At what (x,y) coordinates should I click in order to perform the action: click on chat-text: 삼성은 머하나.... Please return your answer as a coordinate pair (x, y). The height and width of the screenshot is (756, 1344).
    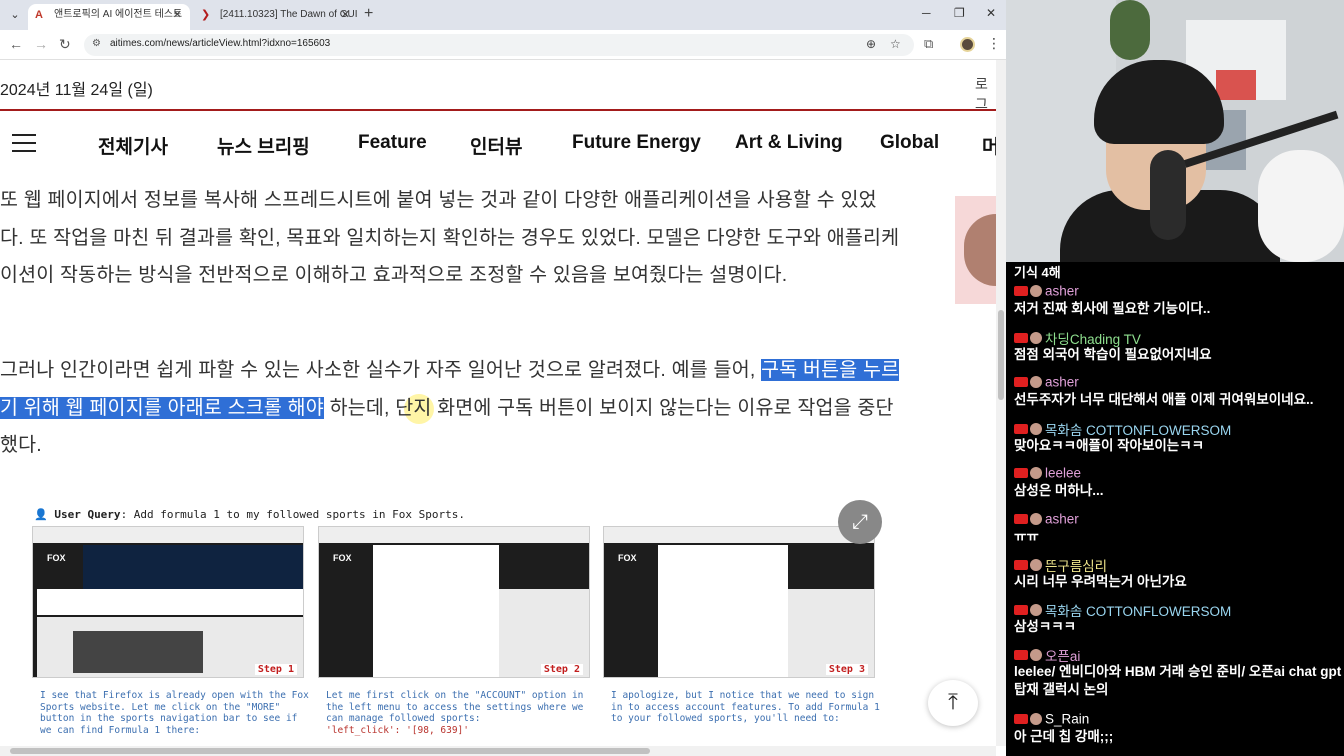
    Looking at the image, I should click on (1059, 490).